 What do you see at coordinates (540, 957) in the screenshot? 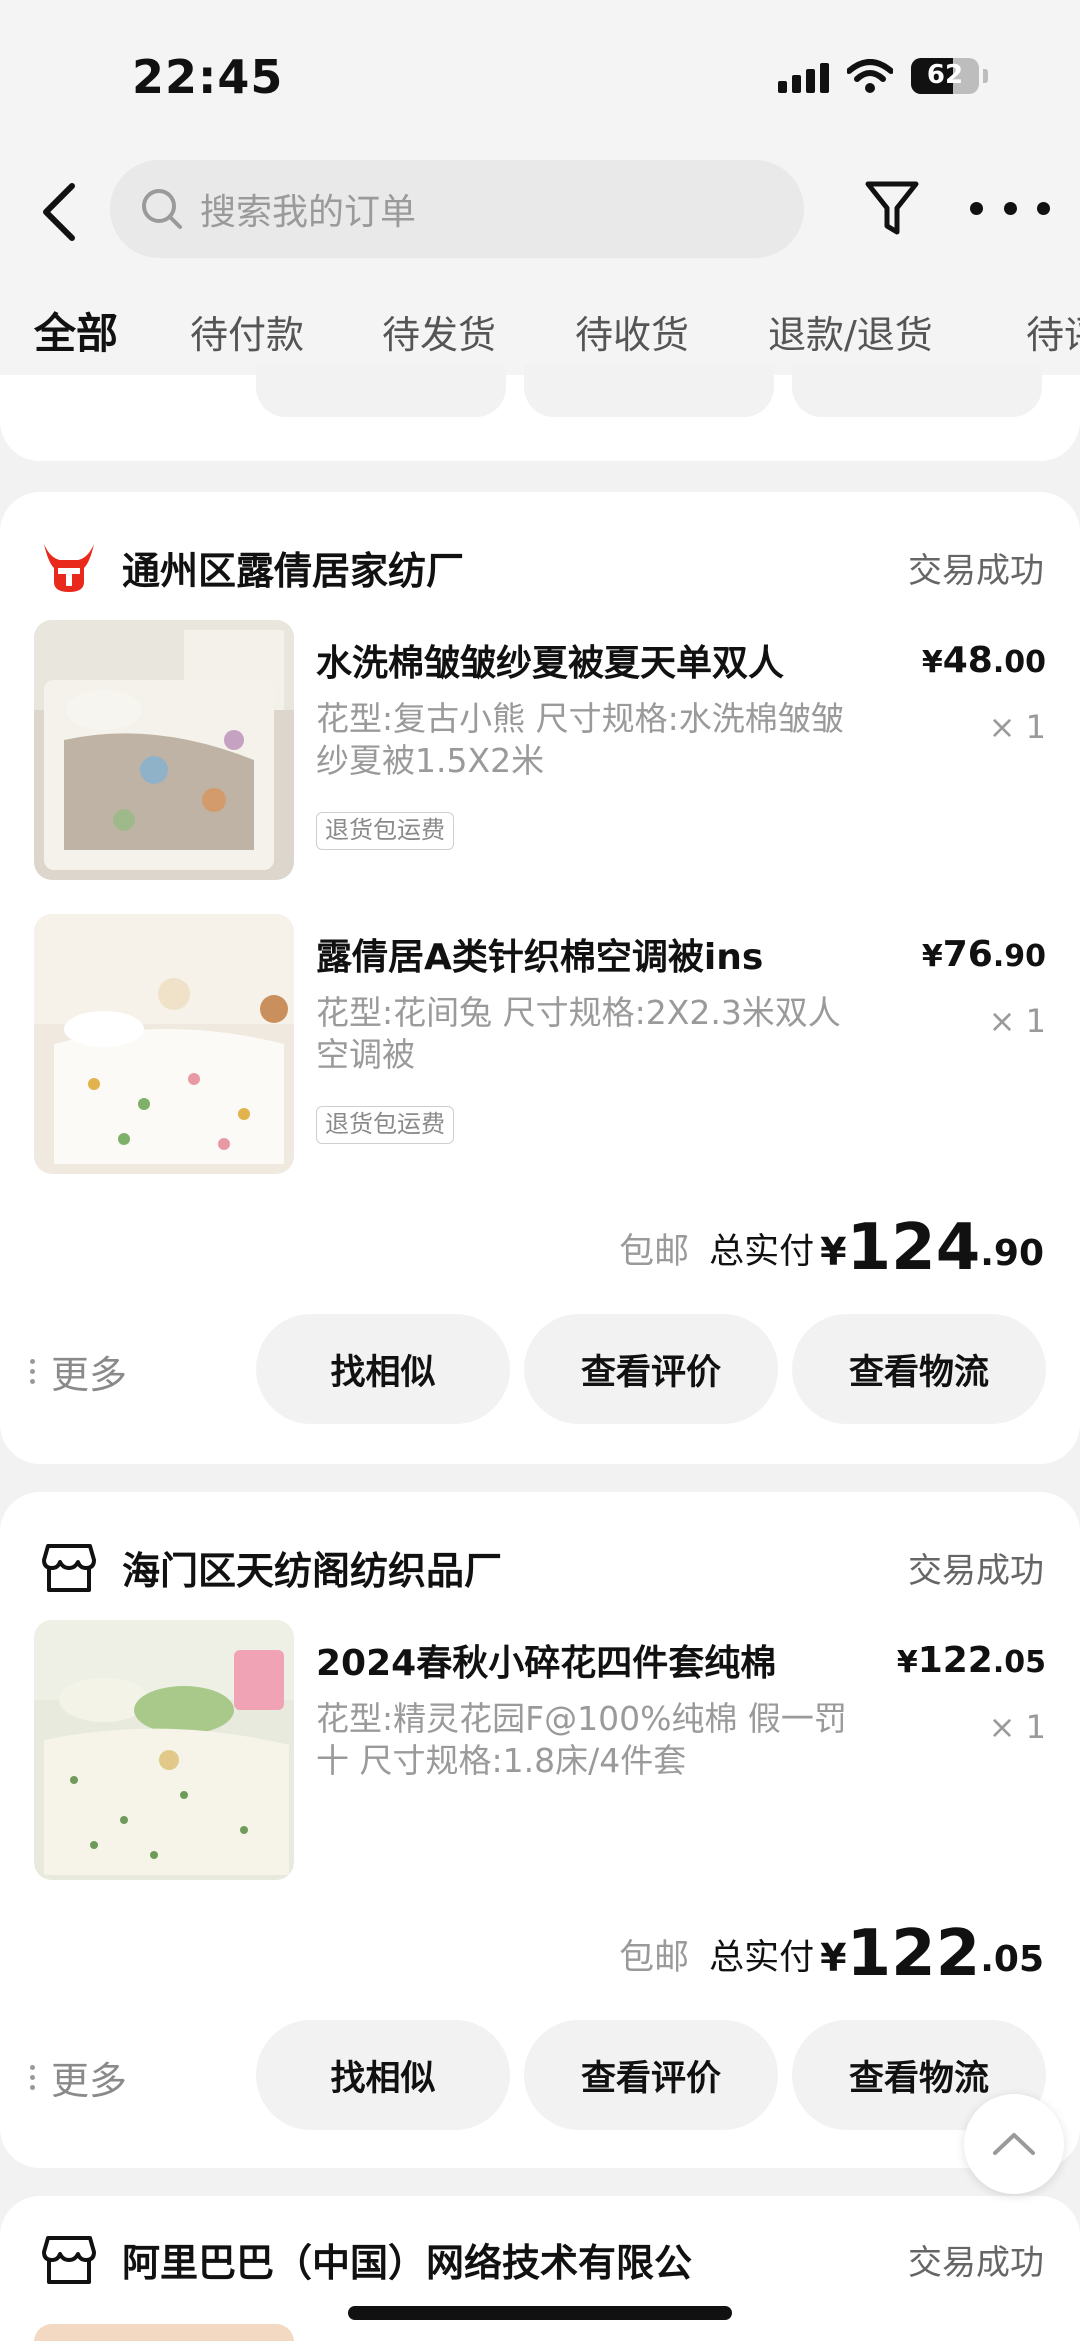
I see `product-title: 露倩居A类针织棉空调被ins` at bounding box center [540, 957].